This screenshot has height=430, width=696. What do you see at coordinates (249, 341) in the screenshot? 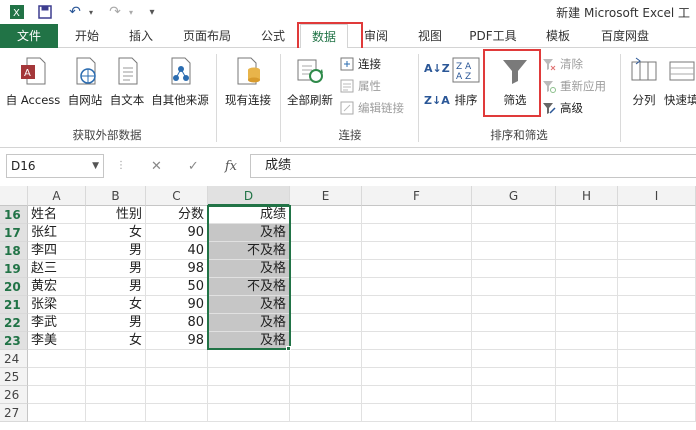
I see `cell: 及格` at bounding box center [249, 341].